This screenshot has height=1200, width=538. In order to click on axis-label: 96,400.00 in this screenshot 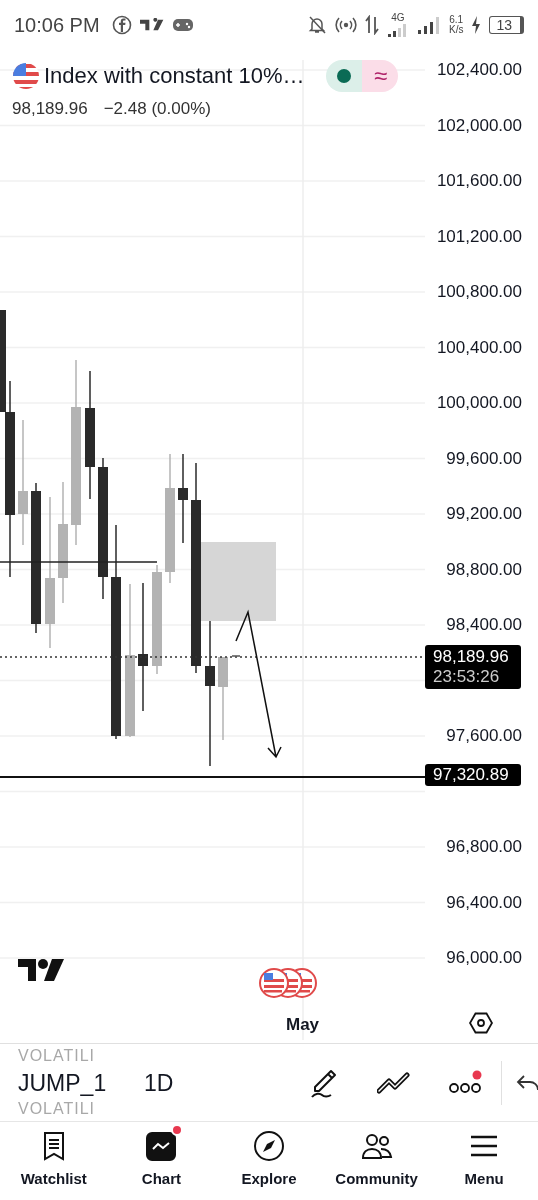, I will do `click(484, 902)`.